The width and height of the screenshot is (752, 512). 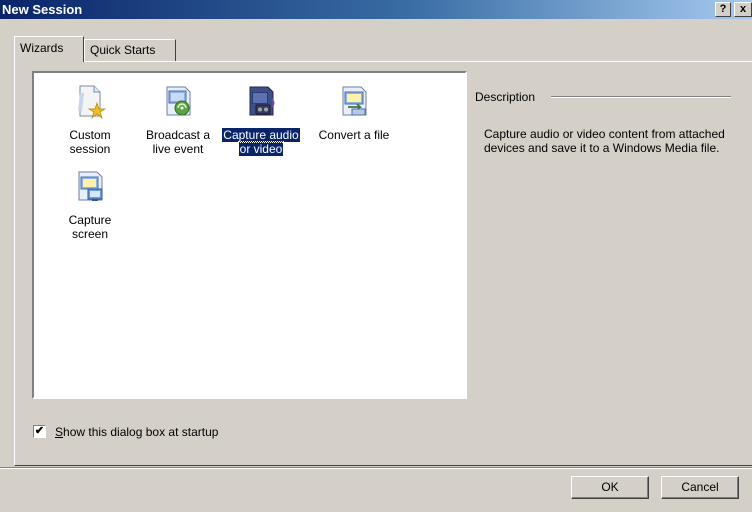 What do you see at coordinates (261, 142) in the screenshot?
I see `wizard-label: Capture audio or video` at bounding box center [261, 142].